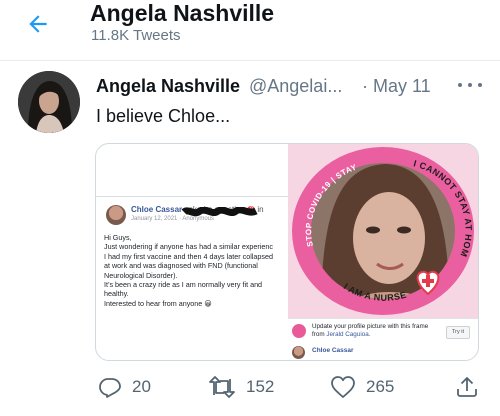 The image size is (500, 416). Describe the element at coordinates (260, 386) in the screenshot. I see `retweet-count: 152` at that location.